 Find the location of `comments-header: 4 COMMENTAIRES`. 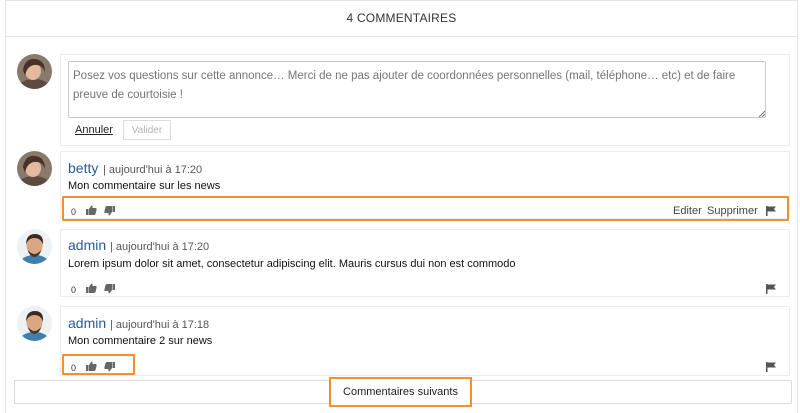

comments-header: 4 COMMENTAIRES is located at coordinates (401, 18).